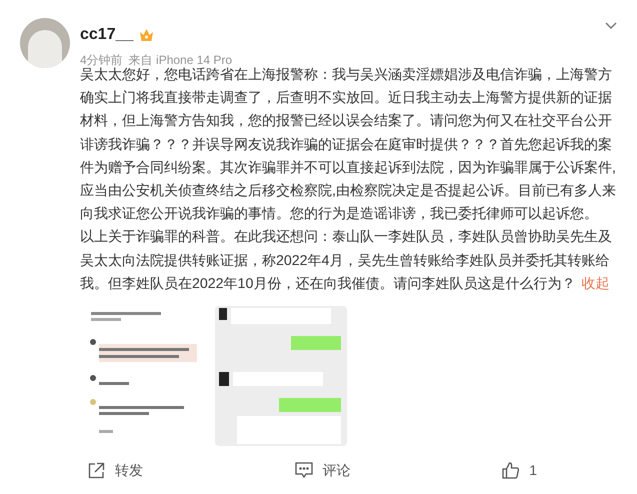  What do you see at coordinates (346, 261) in the screenshot?
I see `post-text: 以上关于诈骗罪的科普。在此我还想问：泰山队一李姓队员，李姓队员曾协助吴先生及吴太太向法院提供转账证据，称2022年4月，吴先生曾转账给李姓队员并委托其转账给我。但李姓队员在2022年10月份，还在向我催债。请问李姓队员这是什么行为？ 收起` at bounding box center [346, 261].